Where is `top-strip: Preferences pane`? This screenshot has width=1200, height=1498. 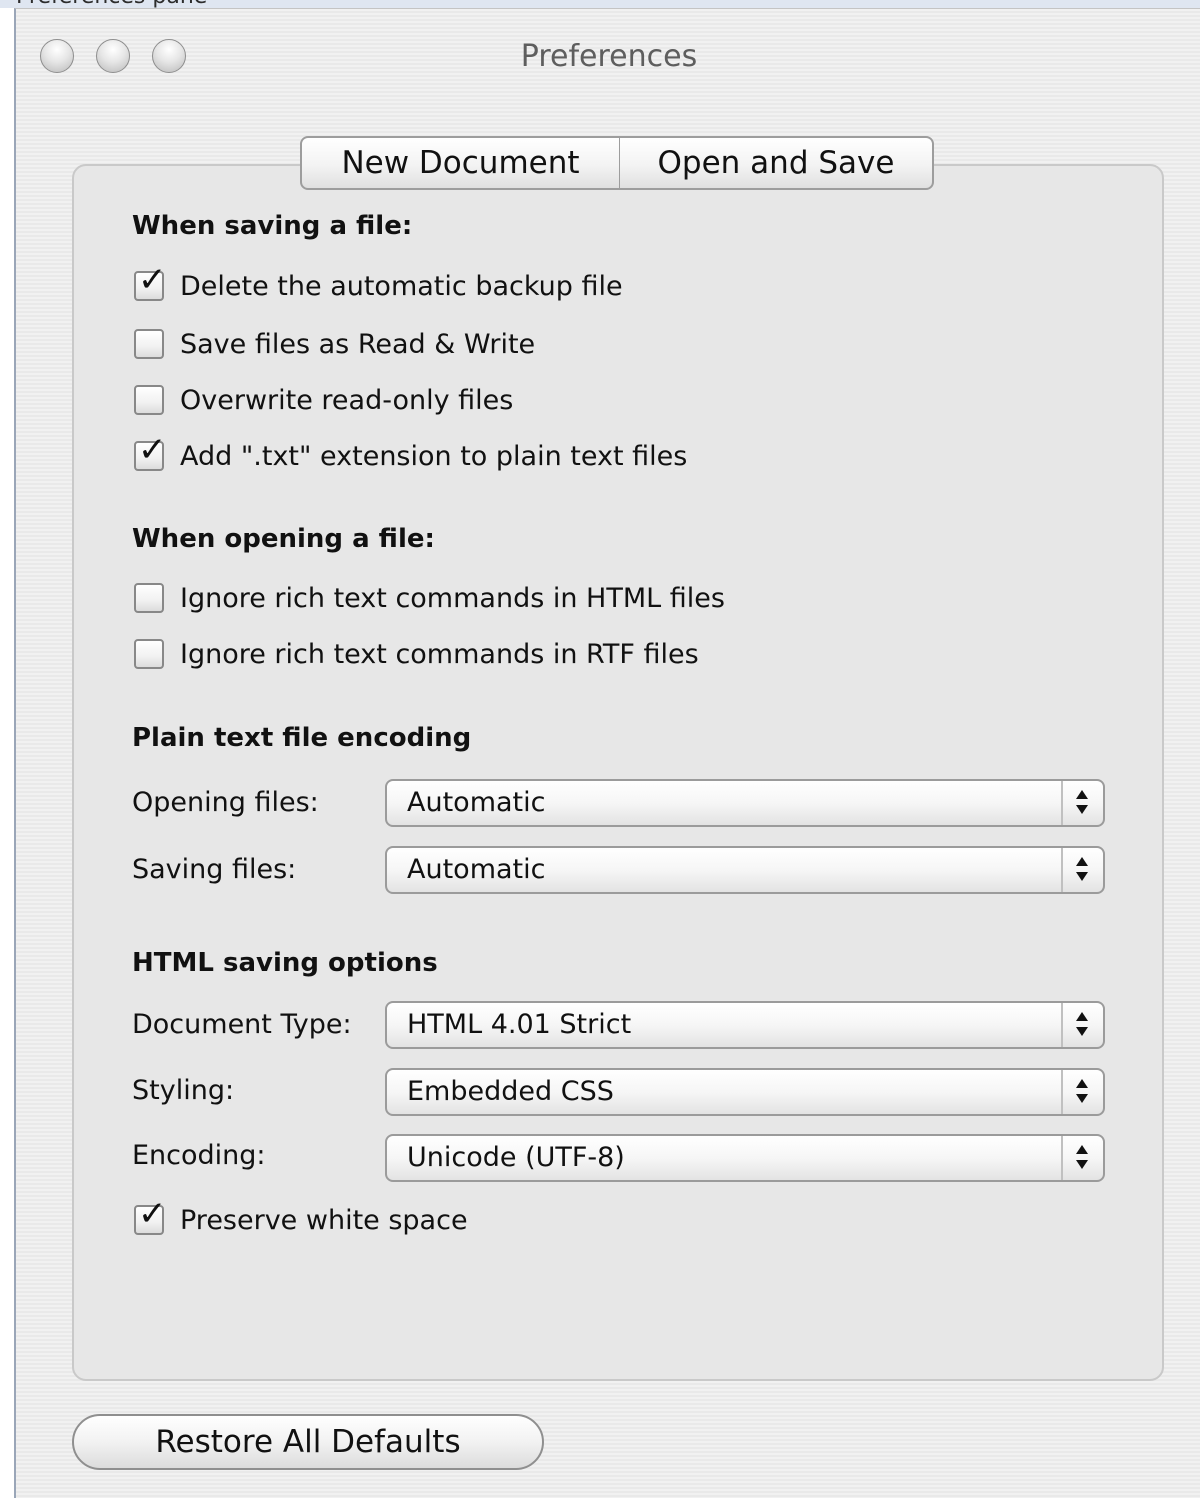
top-strip: Preferences pane is located at coordinates (600, 4).